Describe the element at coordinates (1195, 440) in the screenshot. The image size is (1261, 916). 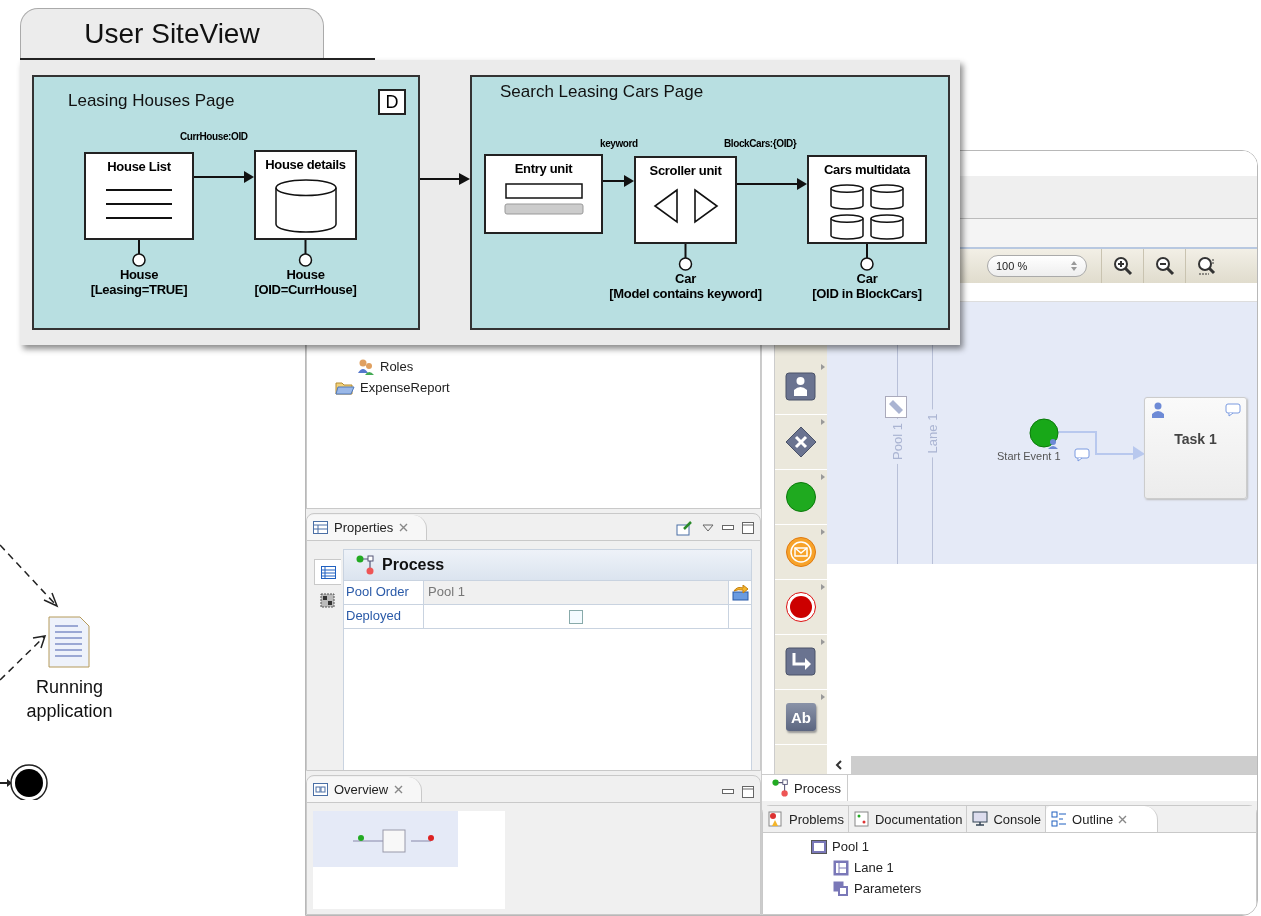
I see `task-label: Task 1` at that location.